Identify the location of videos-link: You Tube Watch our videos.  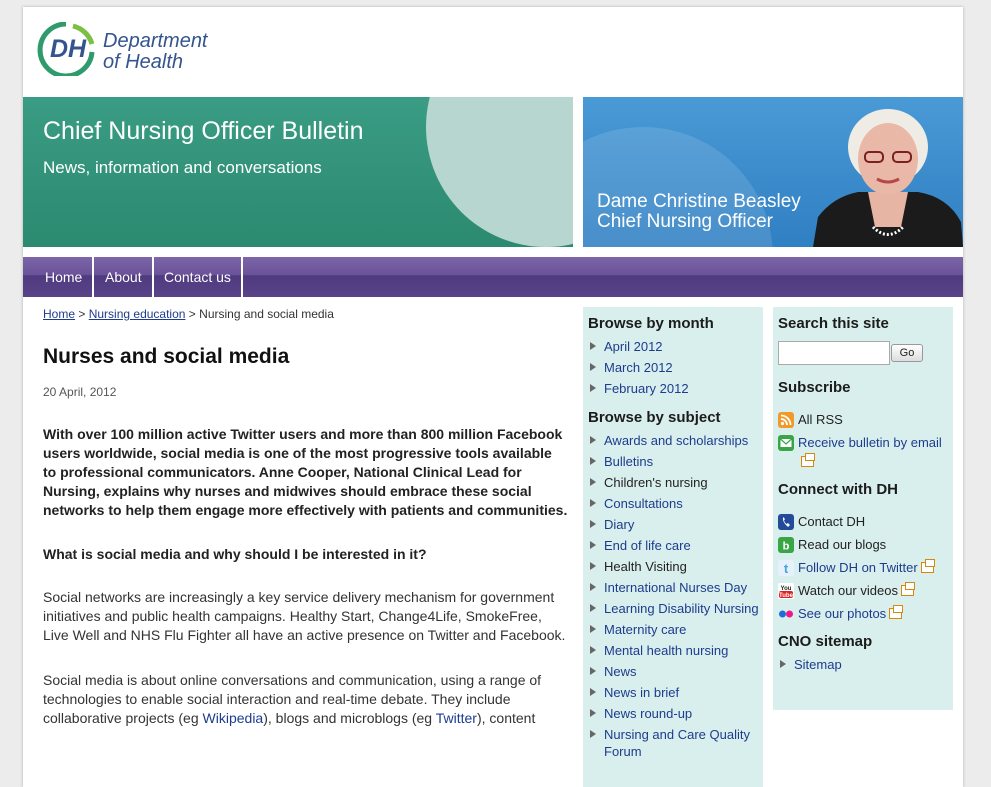
(865, 590).